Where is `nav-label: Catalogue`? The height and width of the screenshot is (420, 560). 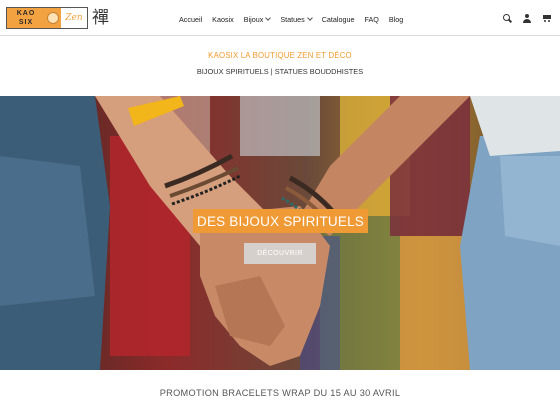
nav-label: Catalogue is located at coordinates (338, 19).